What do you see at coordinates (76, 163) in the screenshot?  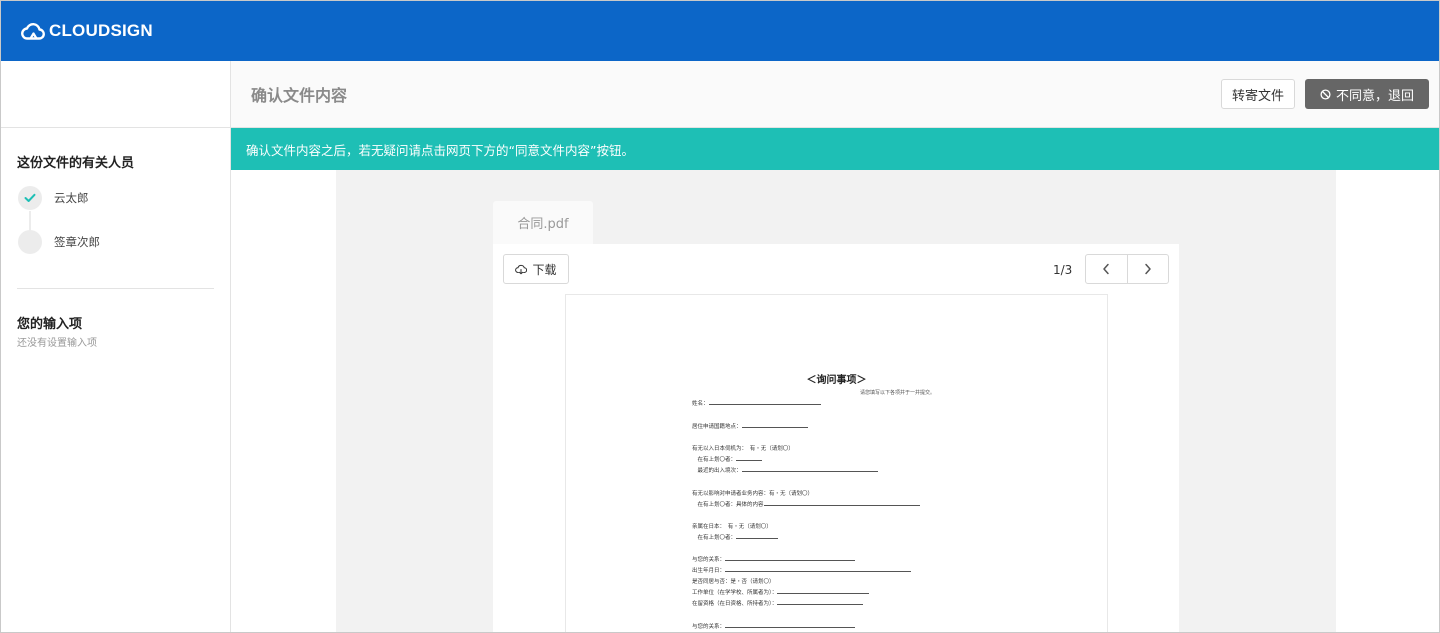 I see `people-section-title: 这份文件的有关人员` at bounding box center [76, 163].